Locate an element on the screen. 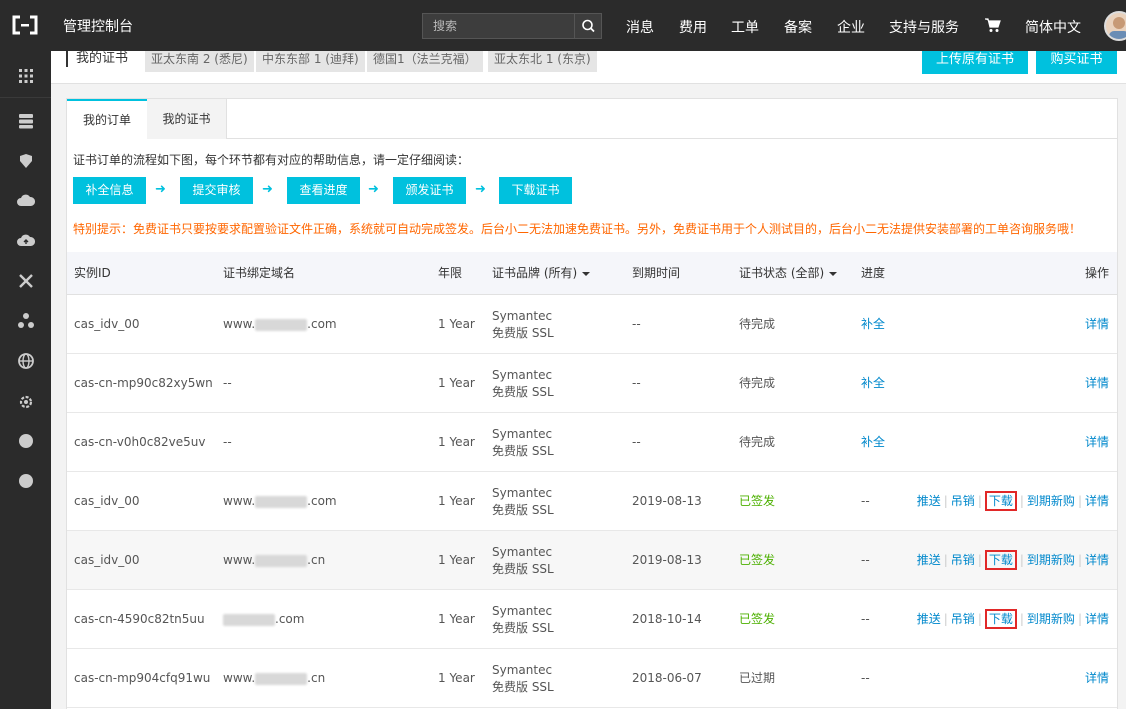 The image size is (1126, 709). network-cross-icon is located at coordinates (26, 281).